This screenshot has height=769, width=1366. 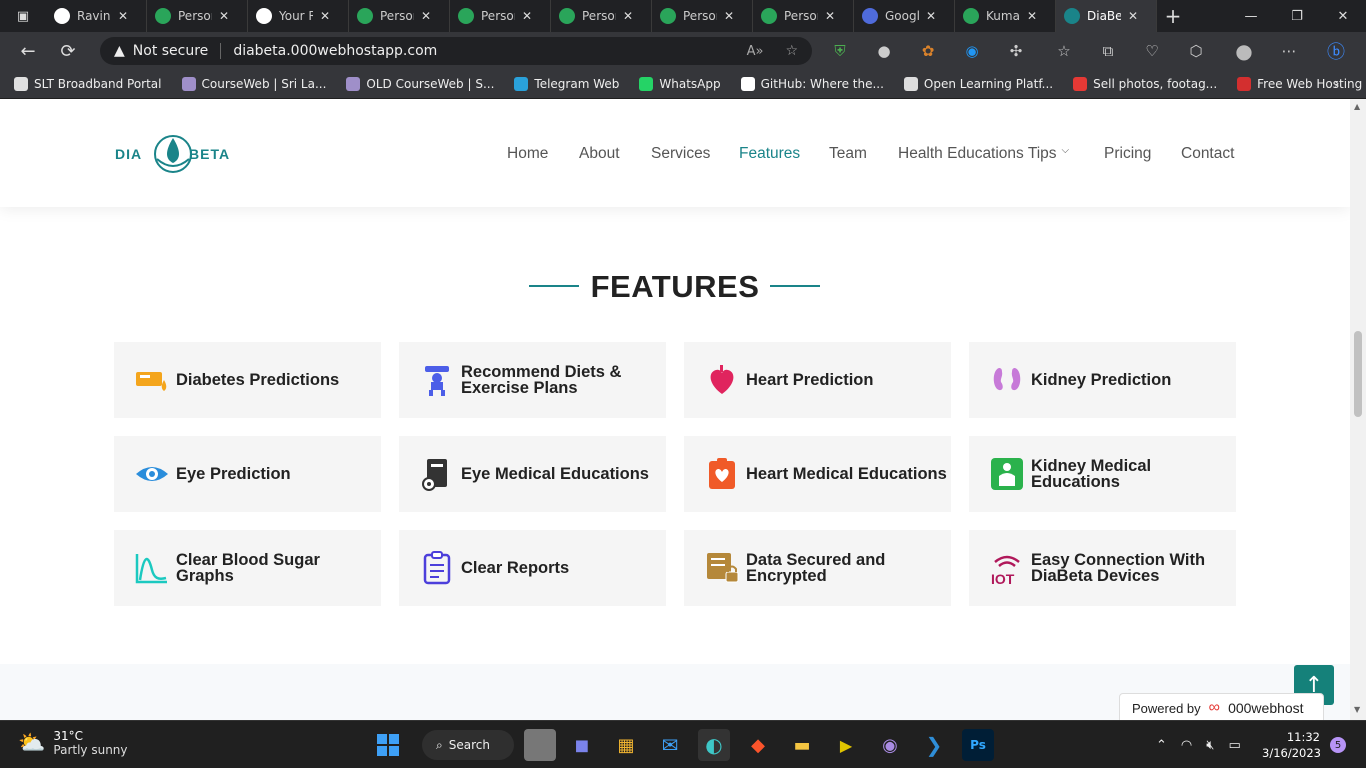 What do you see at coordinates (755, 51) in the screenshot?
I see `read-aloud-icon: A»` at bounding box center [755, 51].